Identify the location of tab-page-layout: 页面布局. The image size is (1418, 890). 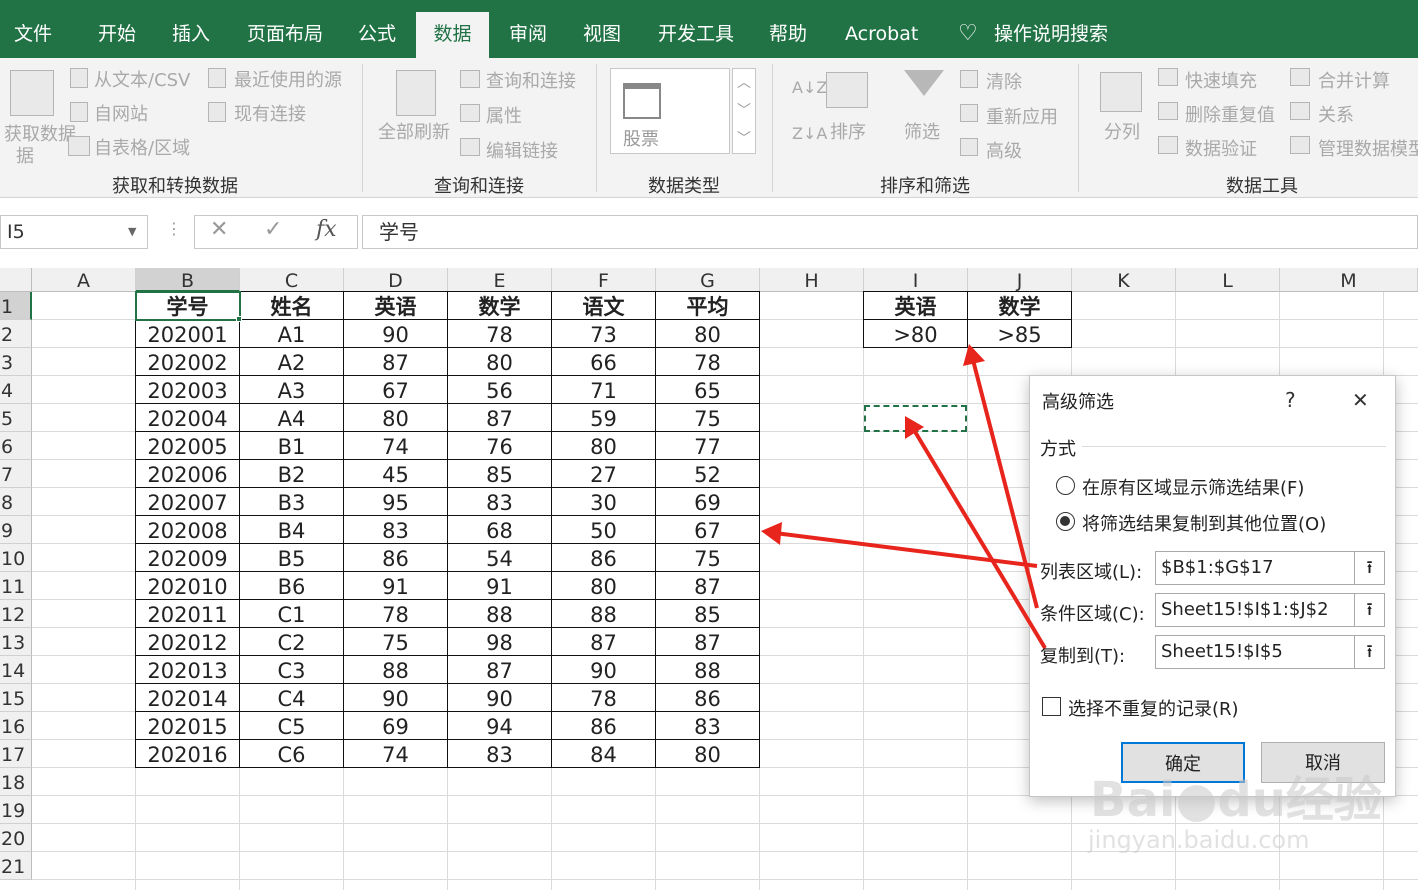
(285, 35).